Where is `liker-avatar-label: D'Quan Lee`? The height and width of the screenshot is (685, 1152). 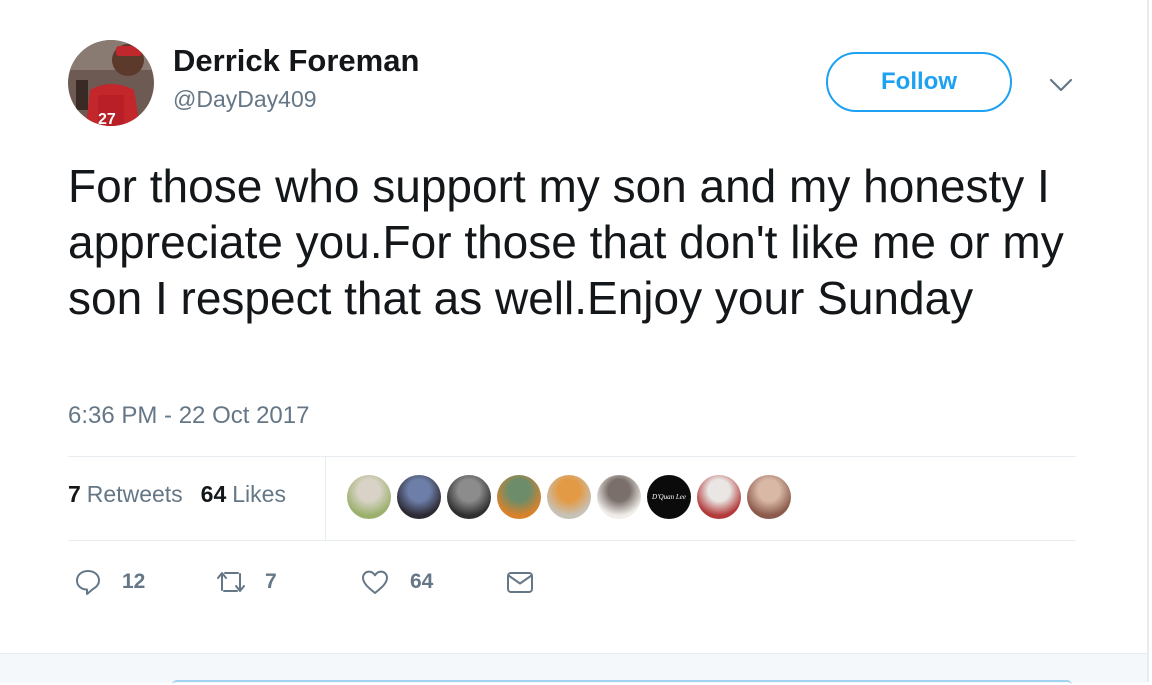
liker-avatar-label: D'Quan Lee is located at coordinates (669, 497).